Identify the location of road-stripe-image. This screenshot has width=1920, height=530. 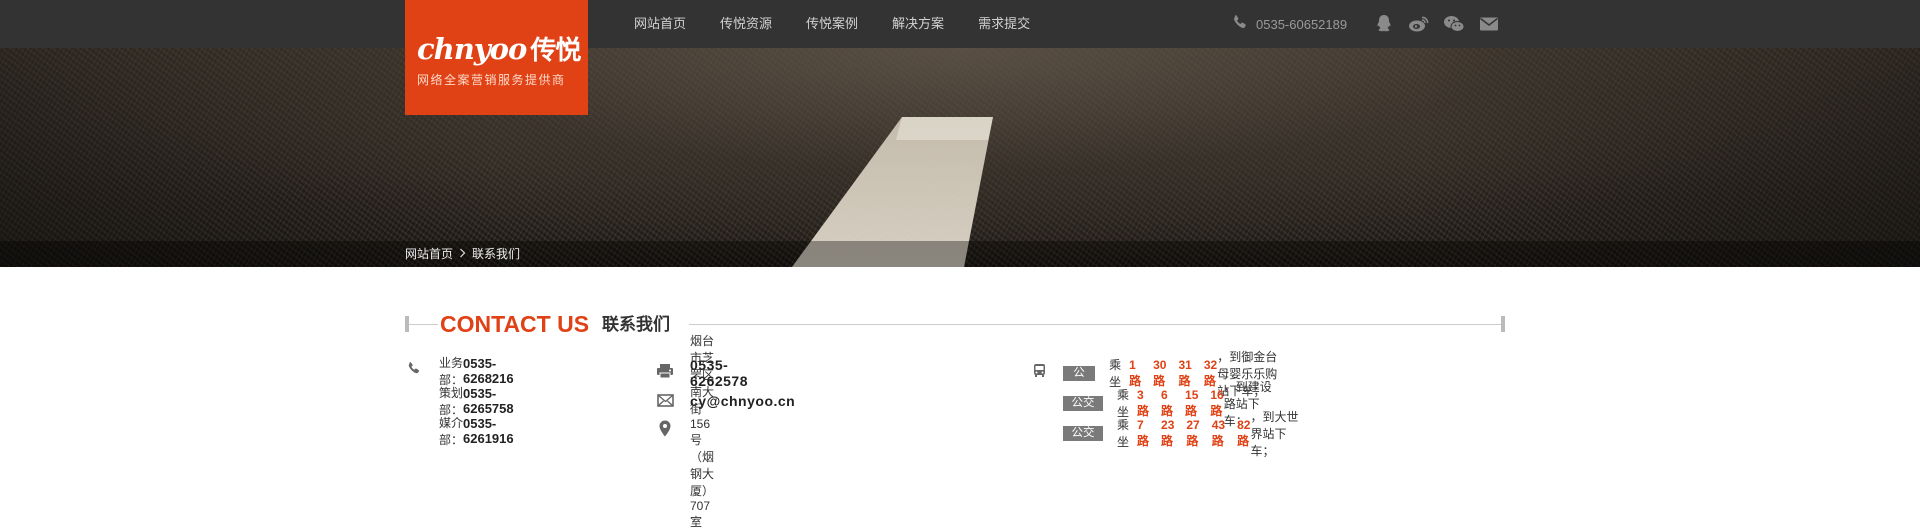
(892, 192).